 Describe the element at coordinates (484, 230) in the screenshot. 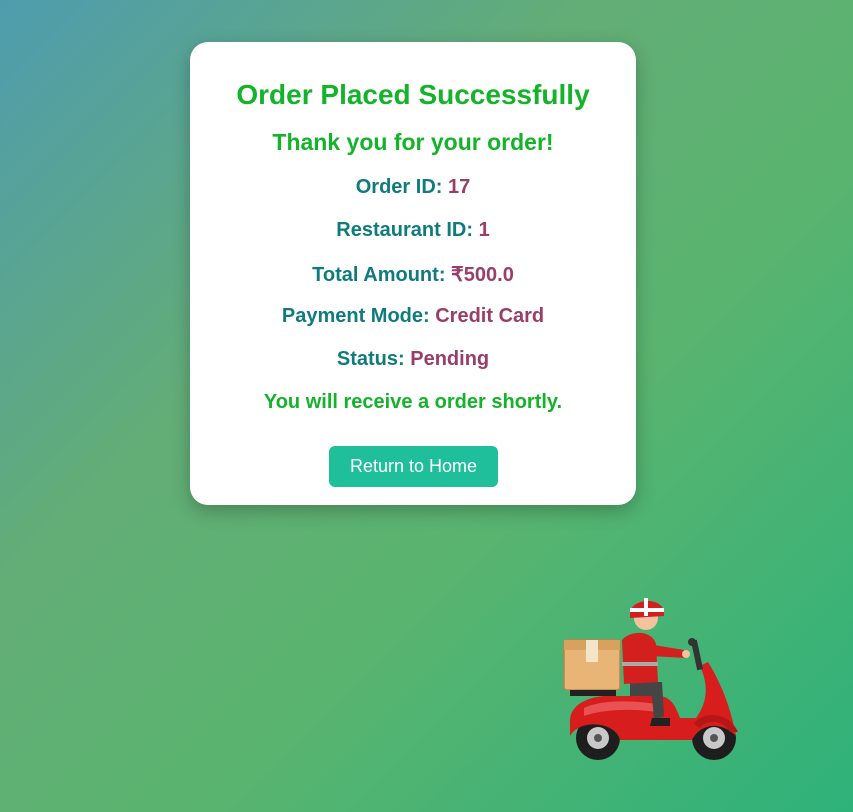

I see `restaurant-id-value: 1` at that location.